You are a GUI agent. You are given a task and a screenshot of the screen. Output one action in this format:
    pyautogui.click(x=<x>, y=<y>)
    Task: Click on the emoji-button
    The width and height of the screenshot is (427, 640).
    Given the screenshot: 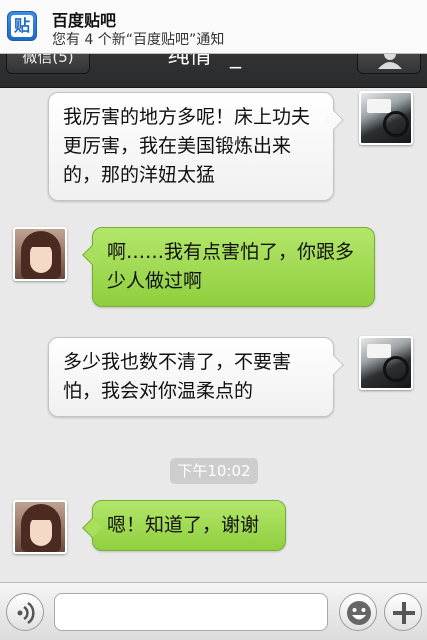 What is the action you would take?
    pyautogui.click(x=358, y=612)
    